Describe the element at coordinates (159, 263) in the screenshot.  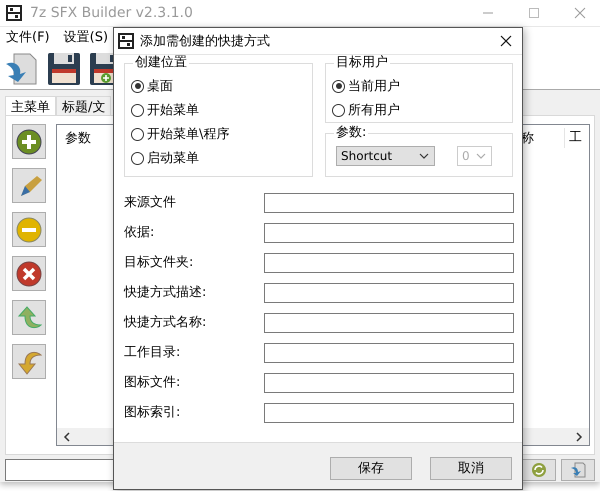
I see `field-label: 目标文件夹:` at that location.